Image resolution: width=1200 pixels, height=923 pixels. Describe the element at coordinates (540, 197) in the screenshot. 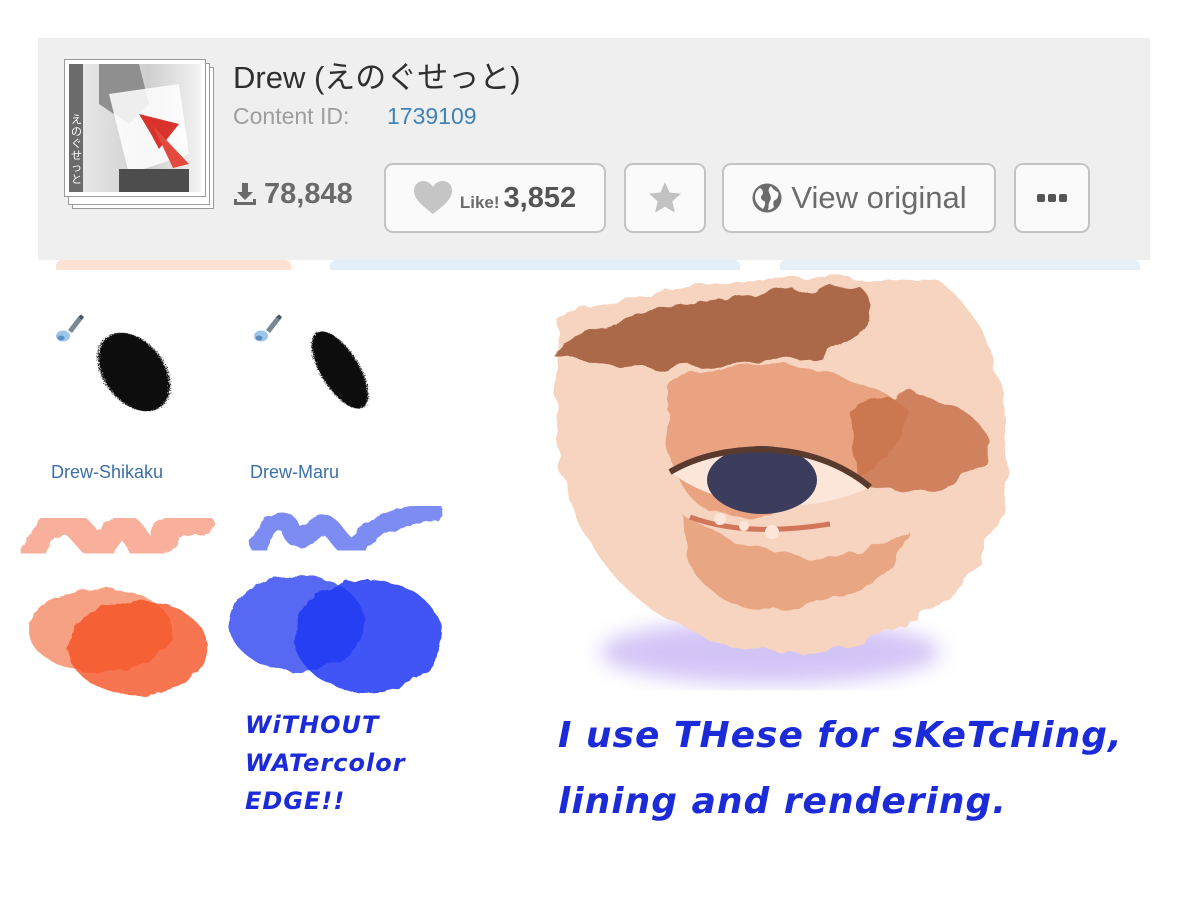

I see `like-count: 3,852` at that location.